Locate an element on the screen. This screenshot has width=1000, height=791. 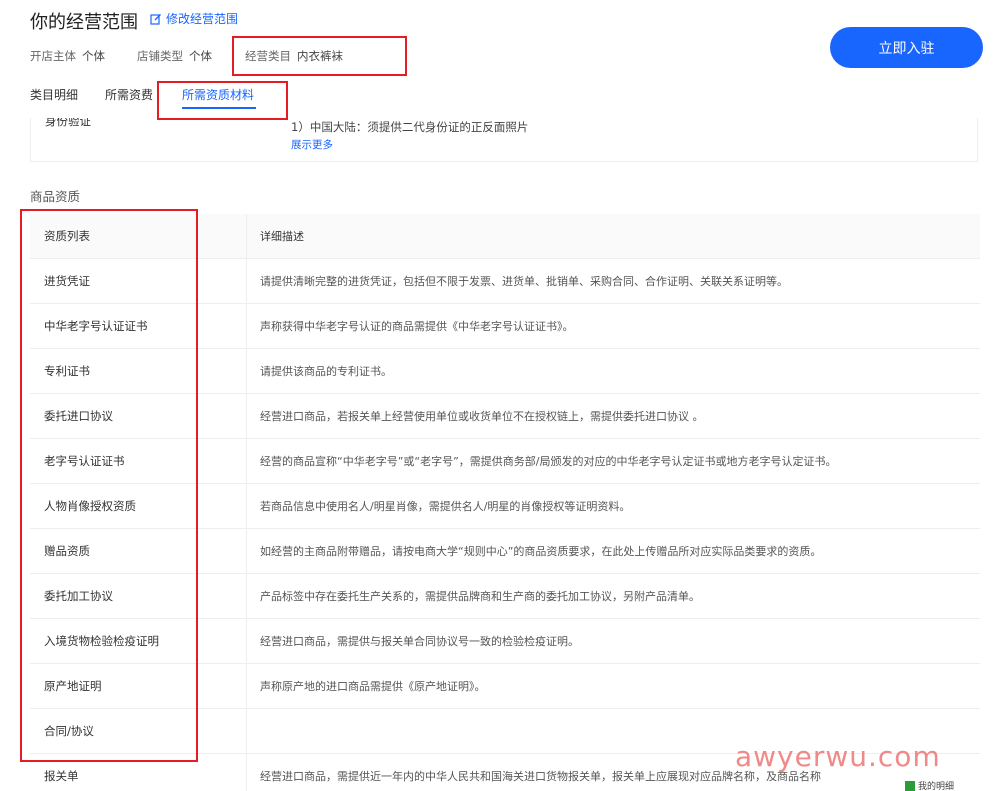
qualification-name: 委托加工协议 is located at coordinates (78, 596).